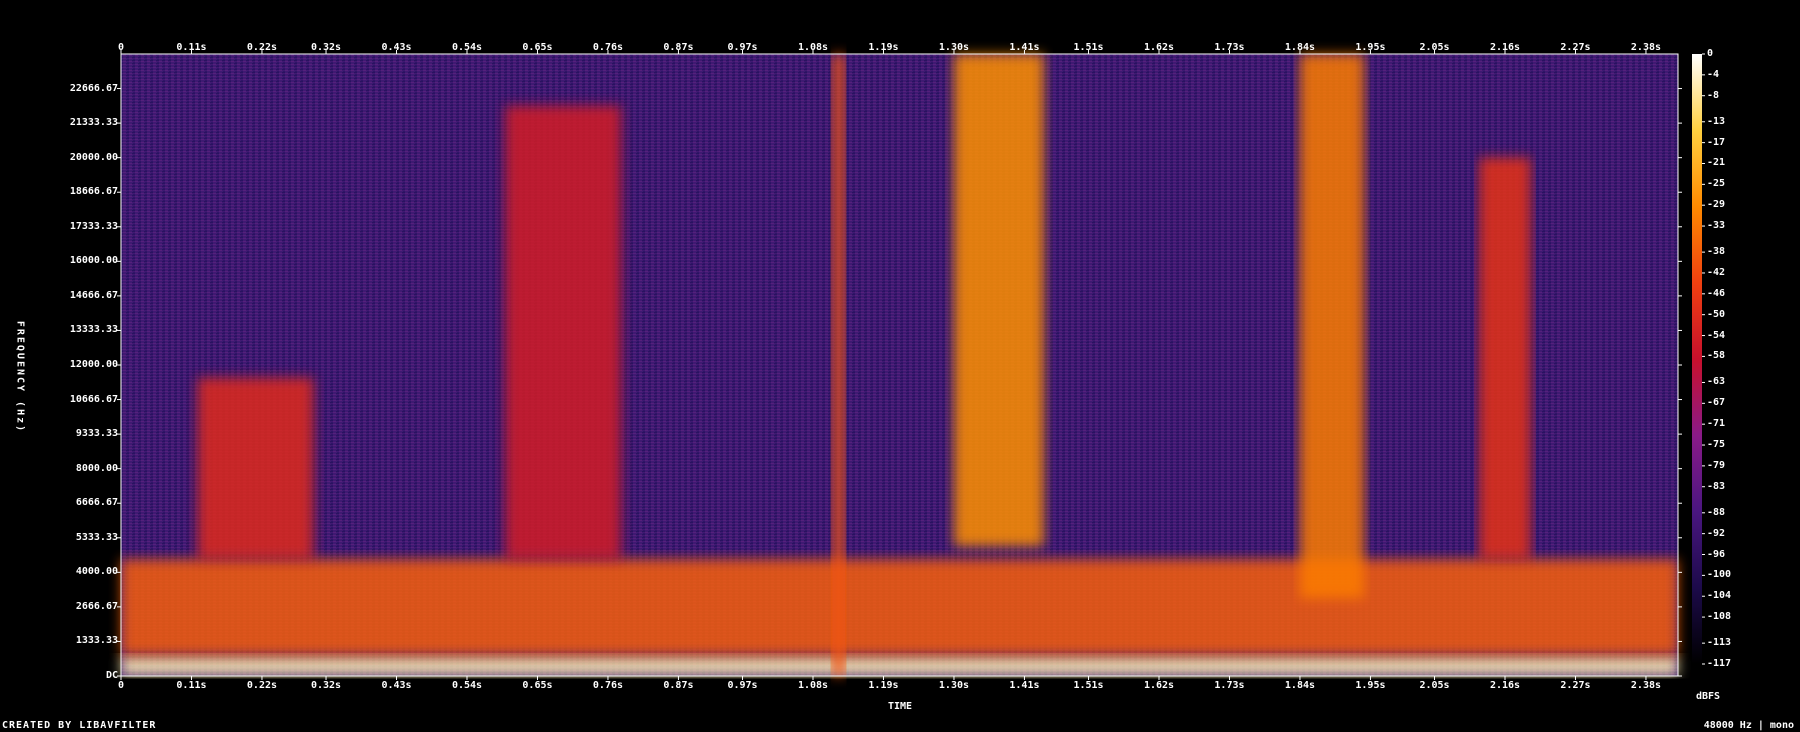 The width and height of the screenshot is (1800, 732). Describe the element at coordinates (954, 685) in the screenshot. I see `x-tick-label-bottom: 1.30s` at that location.